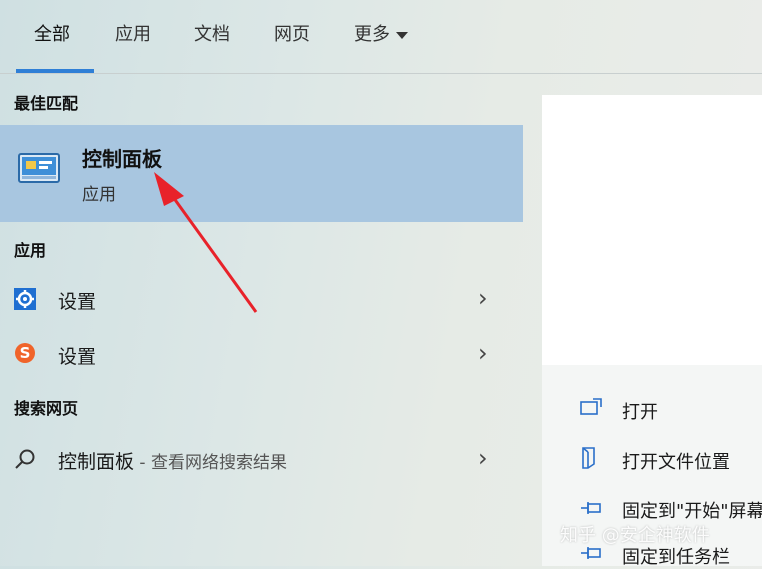 The image size is (762, 569). I want to click on app-item-settings-label: 设置, so click(77, 300).